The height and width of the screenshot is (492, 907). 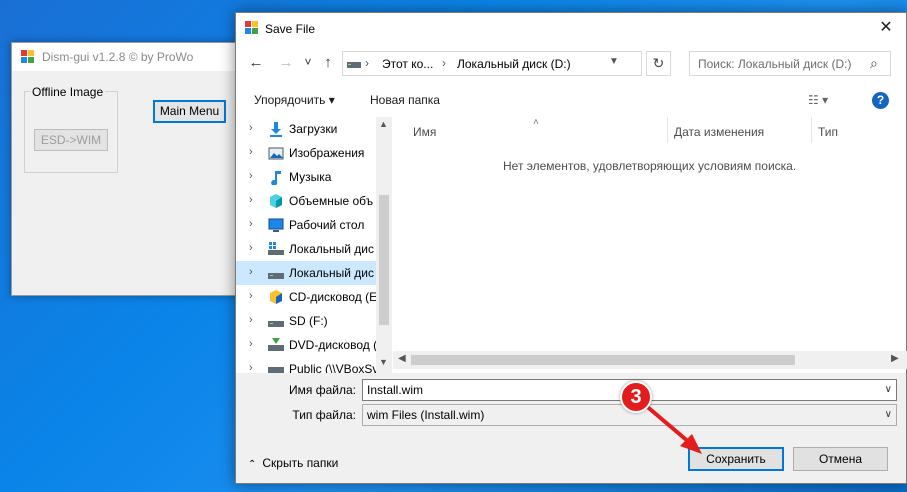 What do you see at coordinates (189, 111) in the screenshot?
I see `main-menu-button: Main Menu` at bounding box center [189, 111].